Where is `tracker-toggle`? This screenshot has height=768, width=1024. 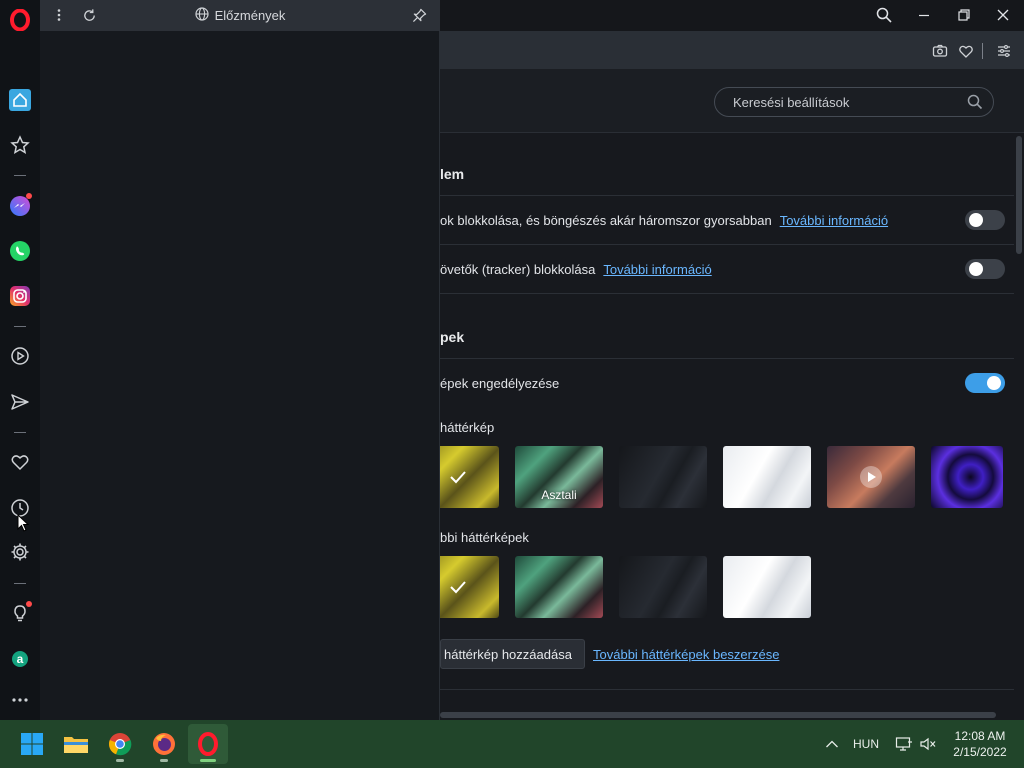
tracker-toggle is located at coordinates (985, 269).